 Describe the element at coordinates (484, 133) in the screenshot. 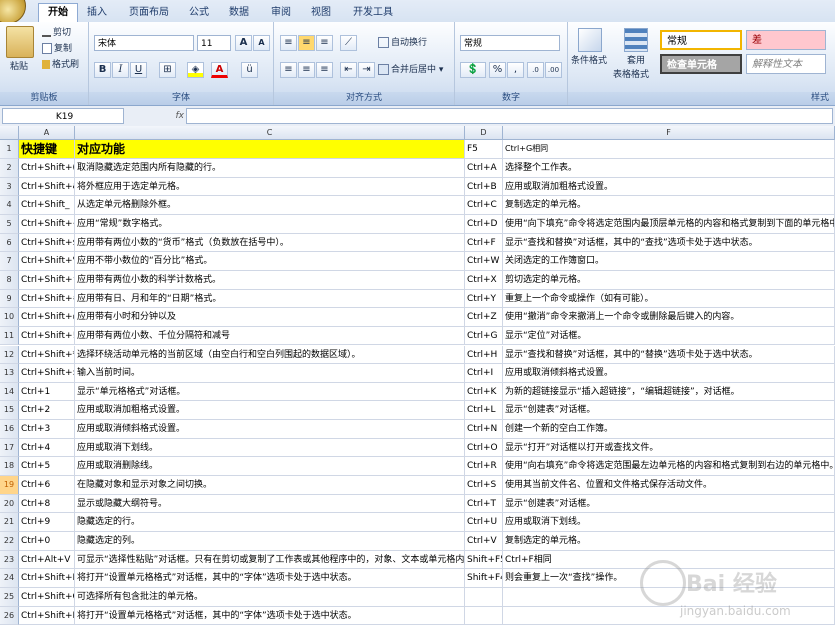

I see `column-header-d: D` at that location.